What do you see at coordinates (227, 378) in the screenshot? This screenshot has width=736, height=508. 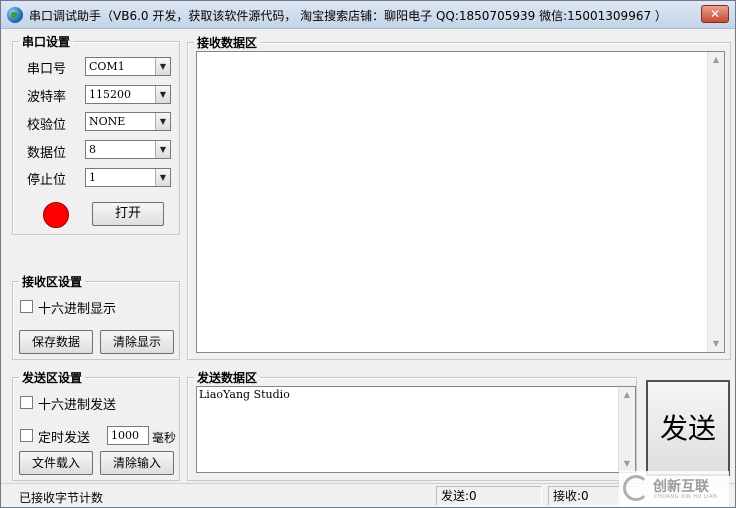 I see `send-data-legend: 发送数据区` at bounding box center [227, 378].